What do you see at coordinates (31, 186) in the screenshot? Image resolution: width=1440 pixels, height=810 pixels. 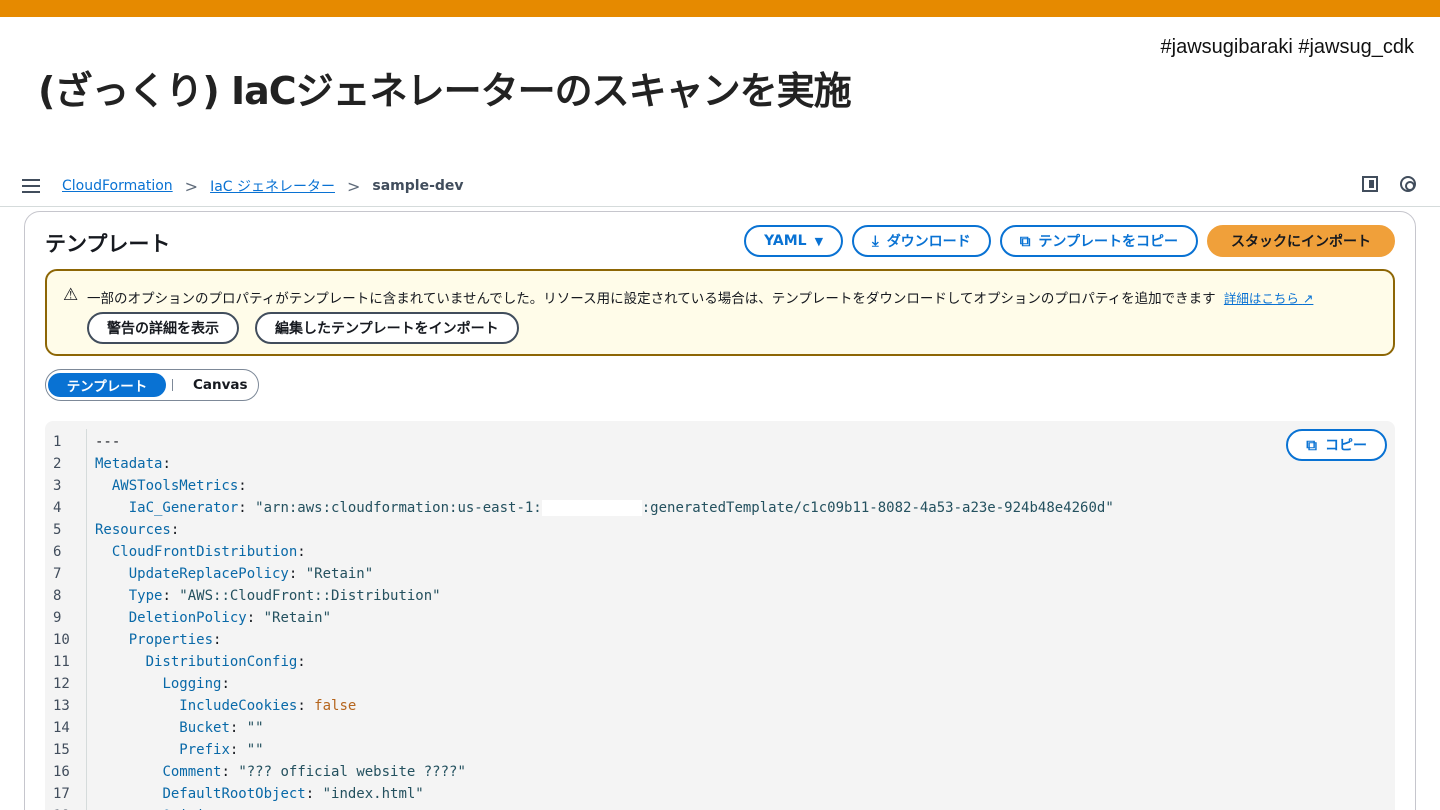 I see `menu-icon` at bounding box center [31, 186].